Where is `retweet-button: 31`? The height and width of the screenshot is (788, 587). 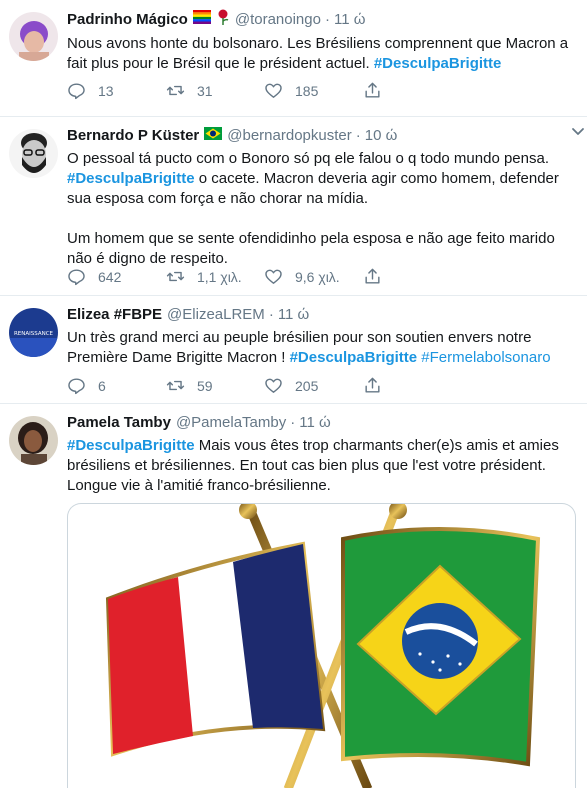 retweet-button: 31 is located at coordinates (189, 90).